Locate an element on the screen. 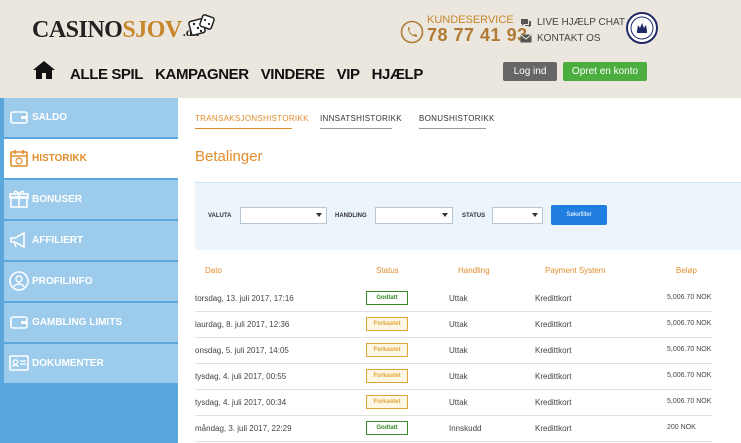 Image resolution: width=741 pixels, height=443 pixels. section-title: Betalinger is located at coordinates (229, 156).